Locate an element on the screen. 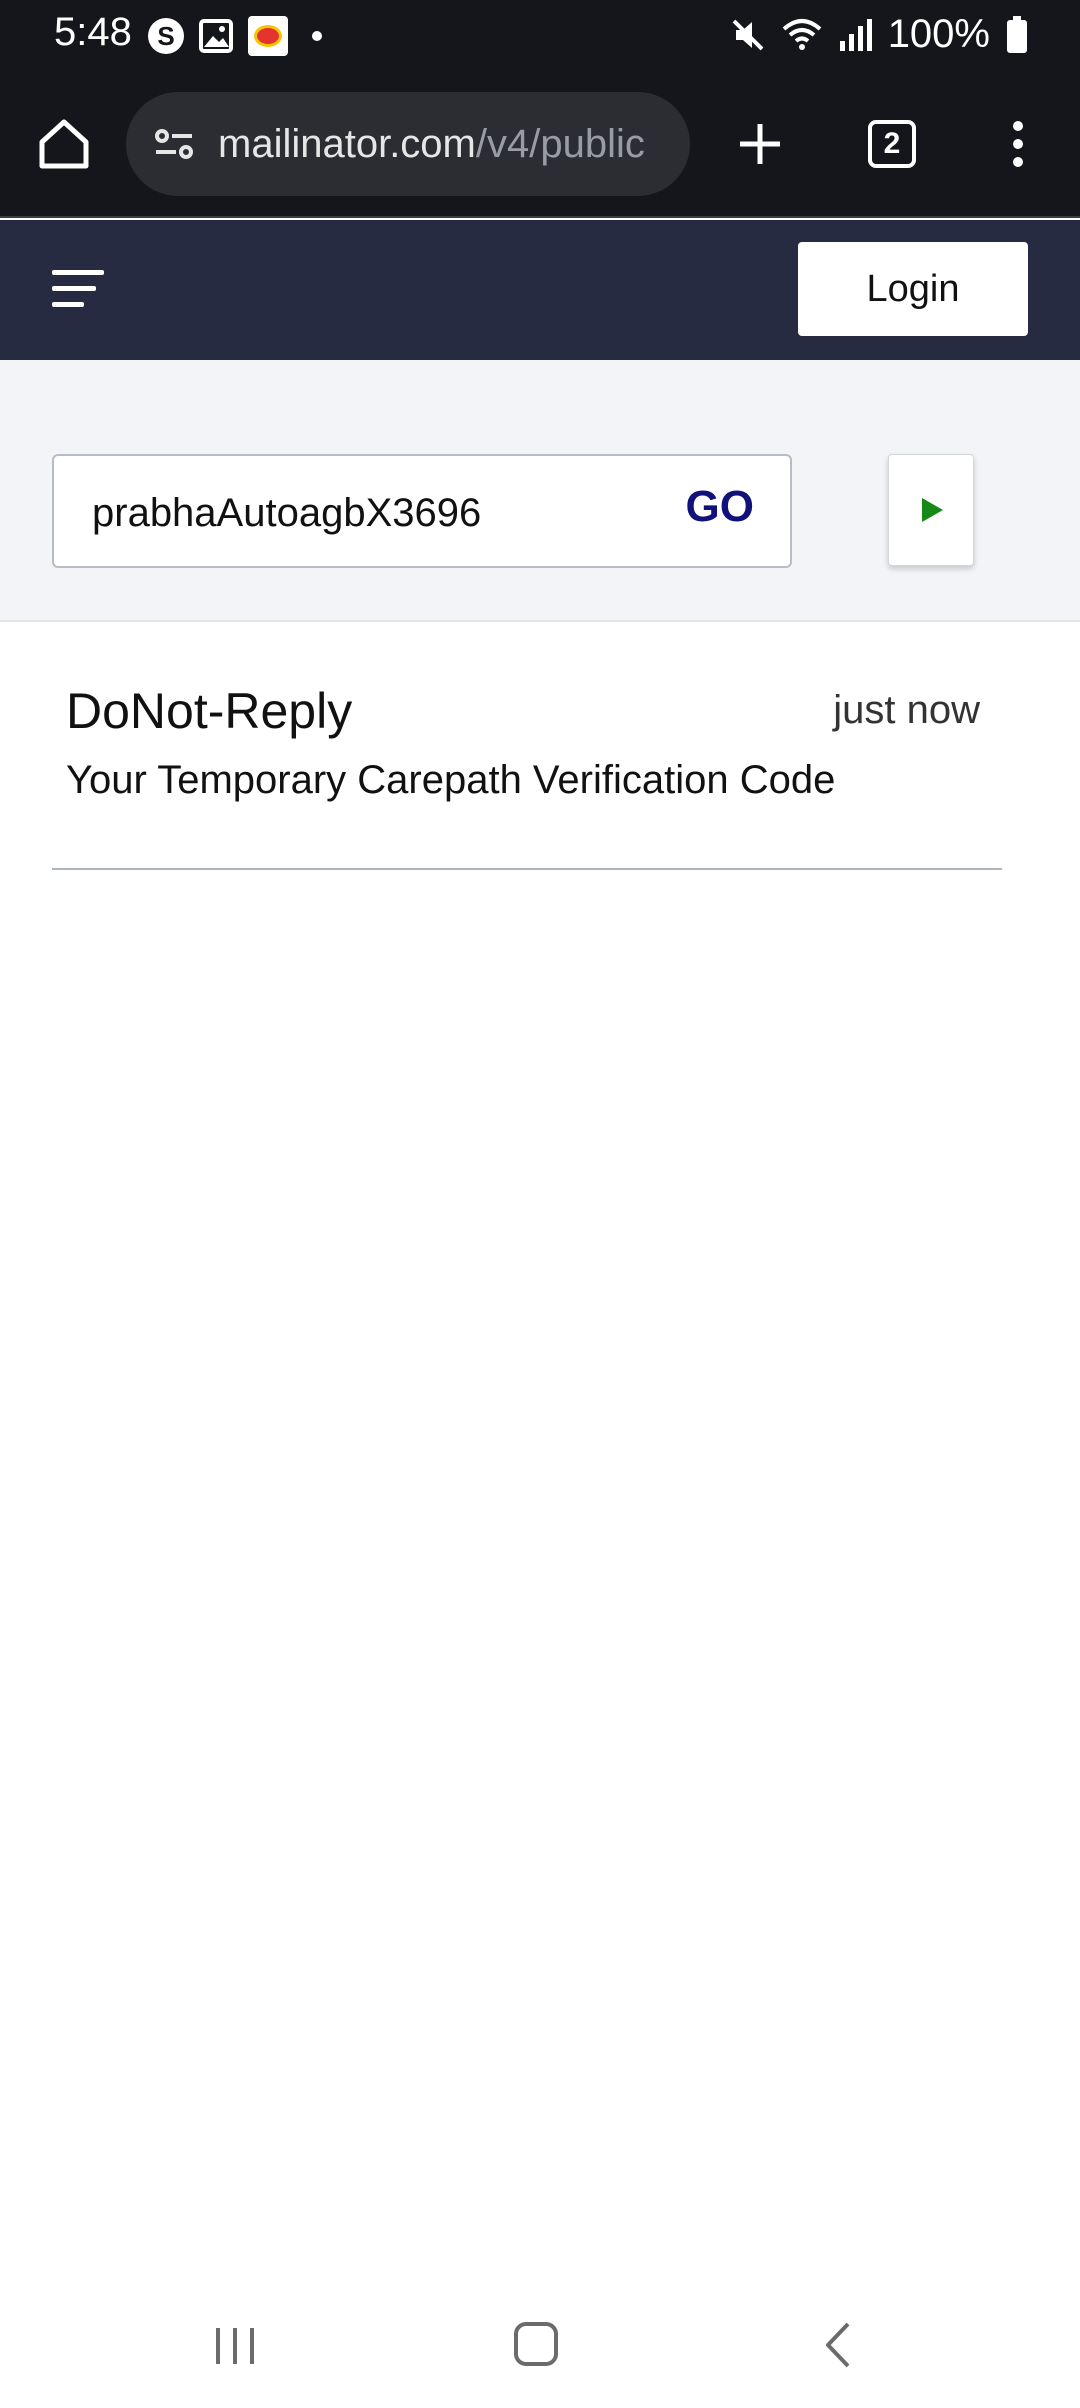 The width and height of the screenshot is (1080, 2408). status-time: 5:48 is located at coordinates (93, 32).